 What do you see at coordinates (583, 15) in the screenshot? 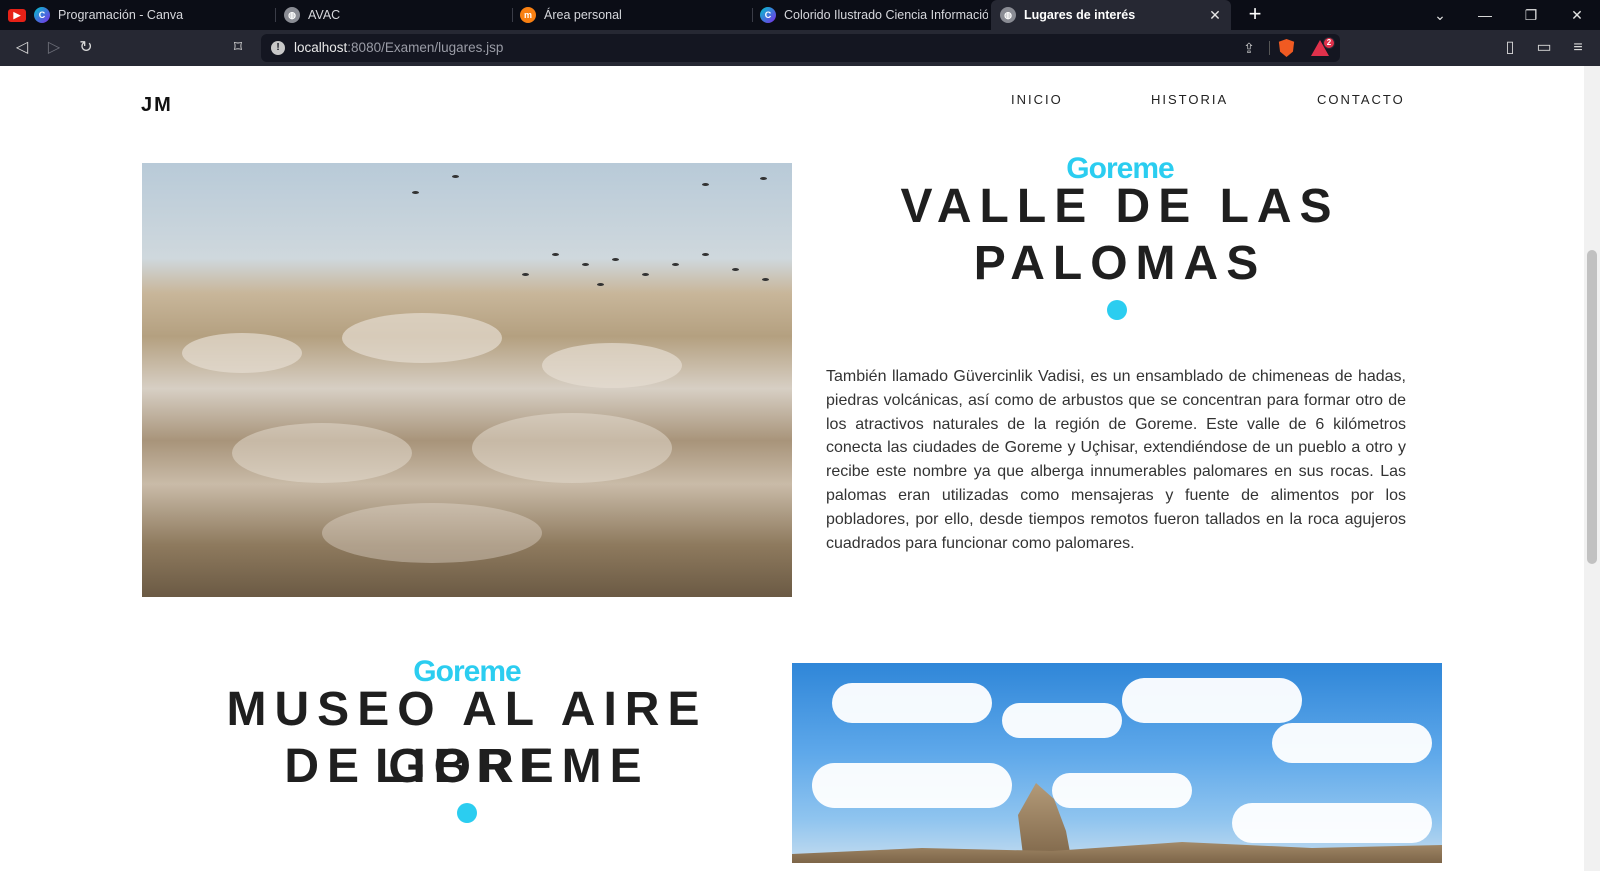
I see `tab-title: Área personal` at bounding box center [583, 15].